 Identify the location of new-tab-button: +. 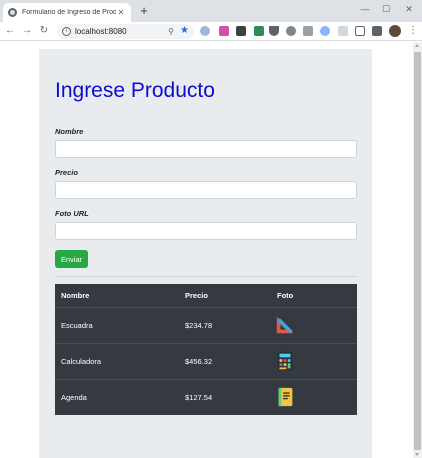
(144, 11).